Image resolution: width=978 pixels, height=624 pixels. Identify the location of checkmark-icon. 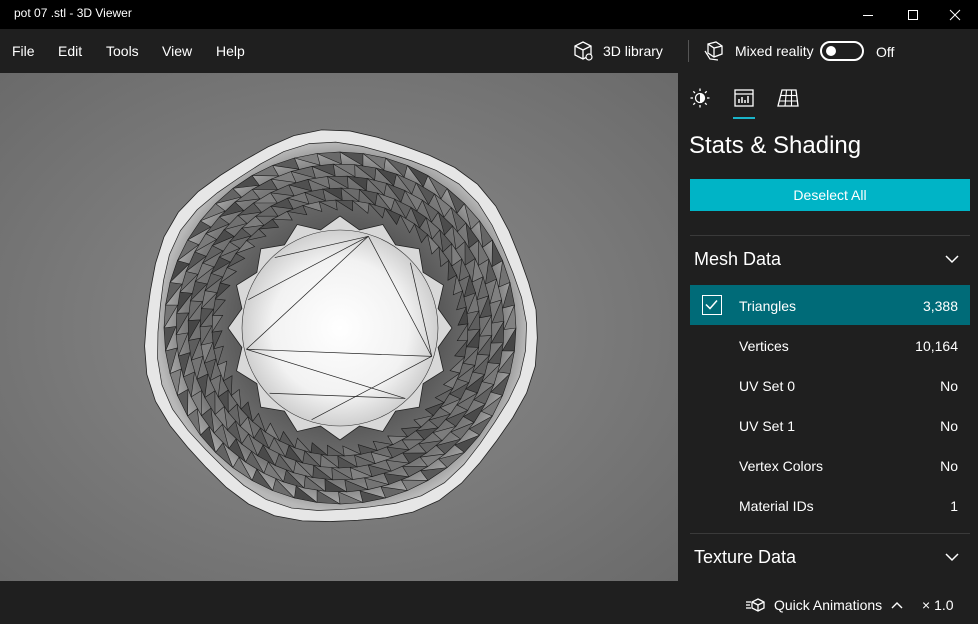
(711, 305).